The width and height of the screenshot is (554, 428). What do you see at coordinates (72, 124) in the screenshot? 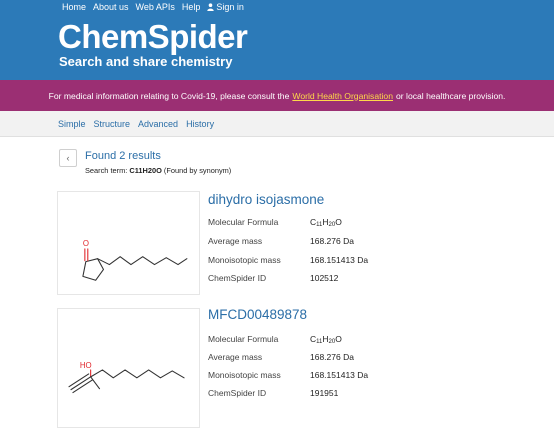
I see `tab-simple: Simple` at bounding box center [72, 124].